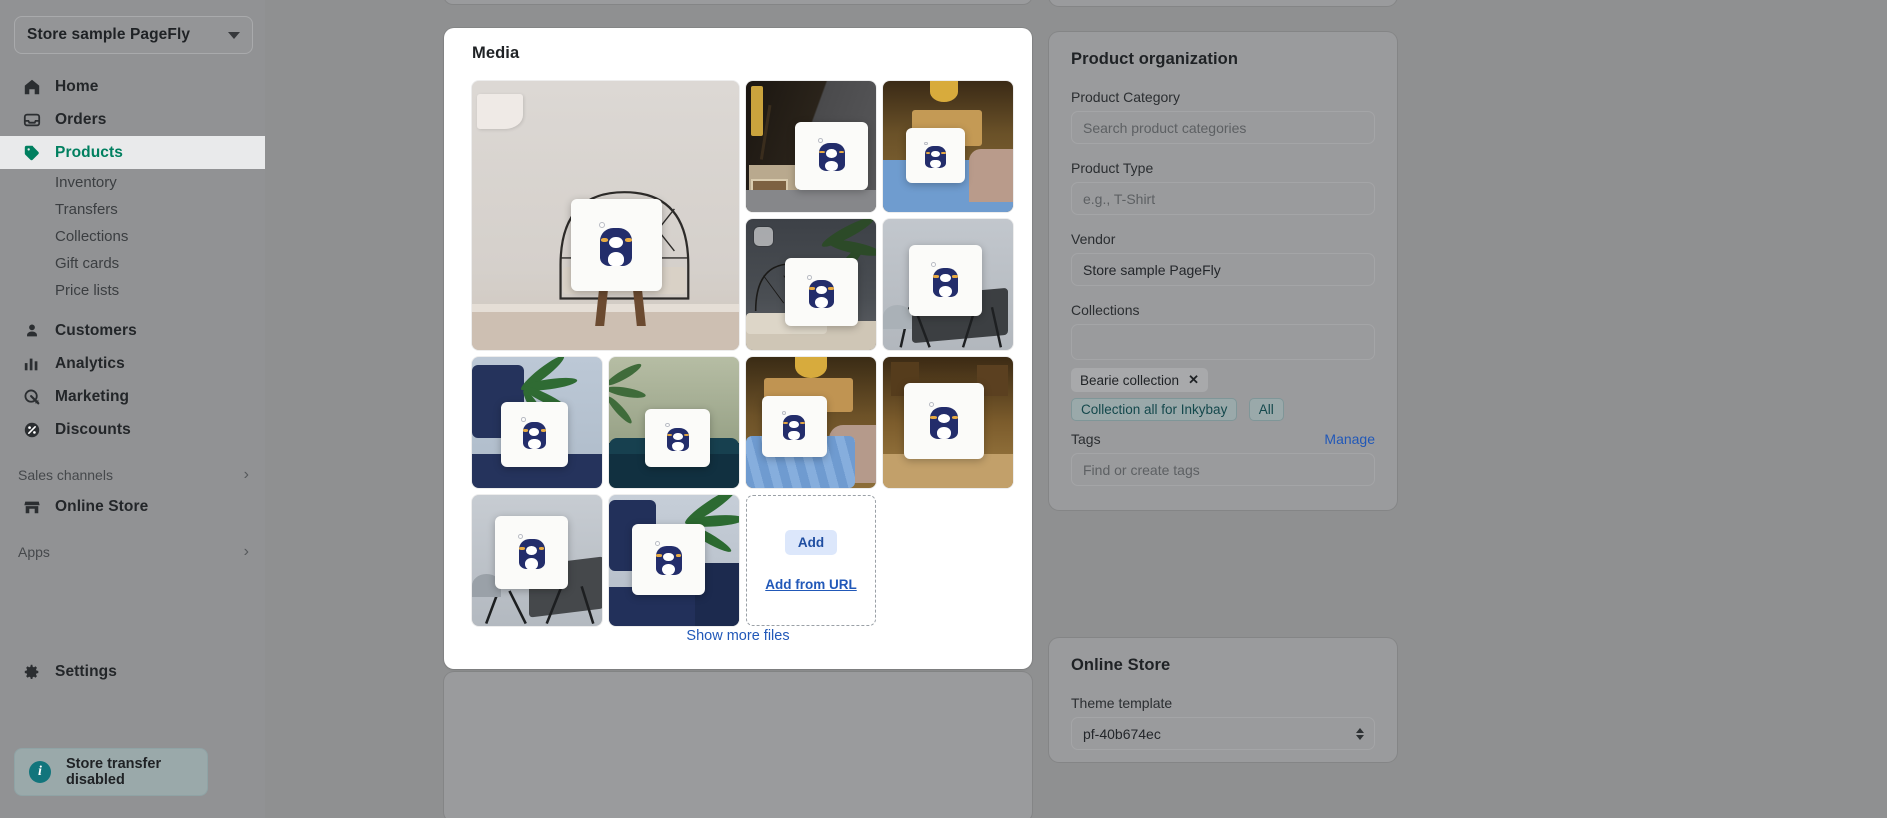 The image size is (1887, 818). I want to click on media-tile-pillow-bookshelf-warm, so click(948, 422).